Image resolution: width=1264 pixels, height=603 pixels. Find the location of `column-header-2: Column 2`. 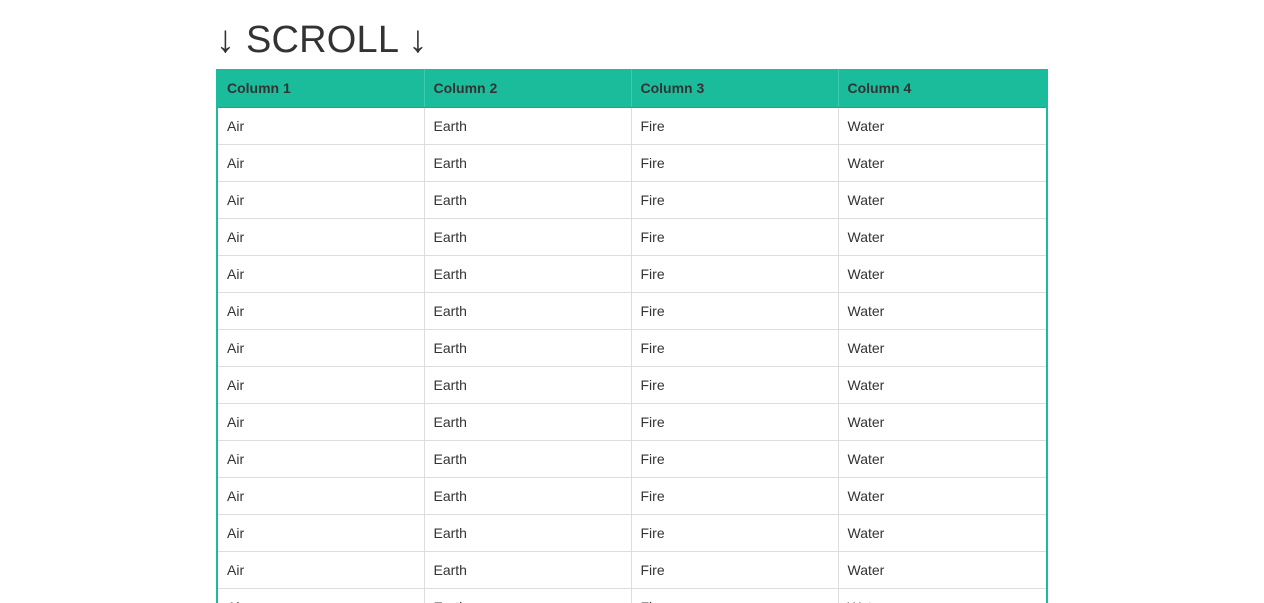

column-header-2: Column 2 is located at coordinates (527, 88).